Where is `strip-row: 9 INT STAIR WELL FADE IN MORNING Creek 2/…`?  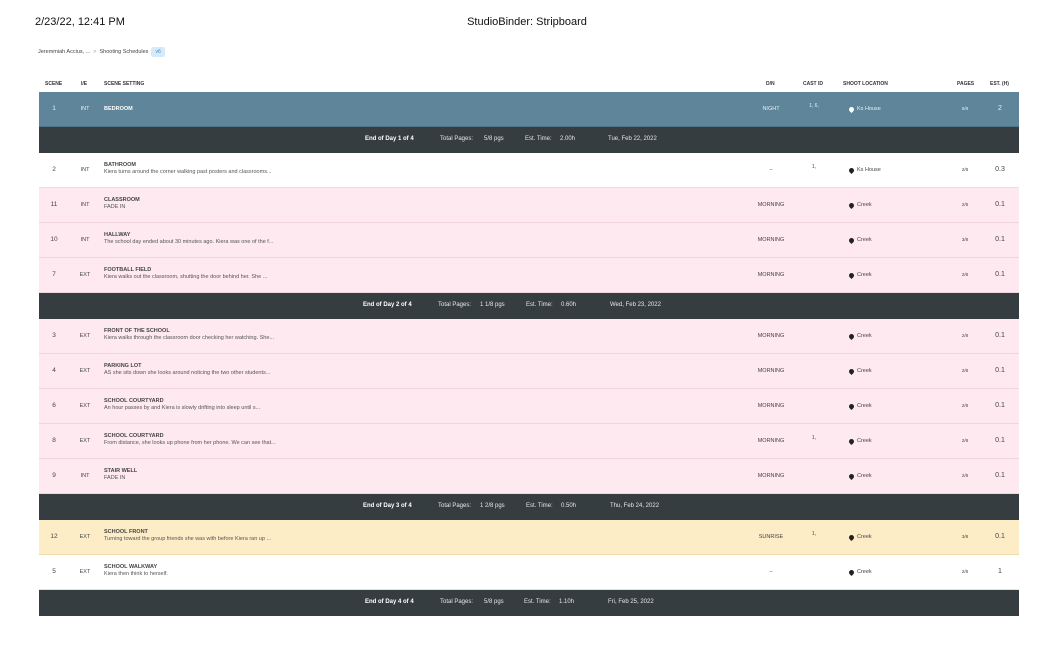 strip-row: 9 INT STAIR WELL FADE IN MORNING Creek 2/… is located at coordinates (529, 476).